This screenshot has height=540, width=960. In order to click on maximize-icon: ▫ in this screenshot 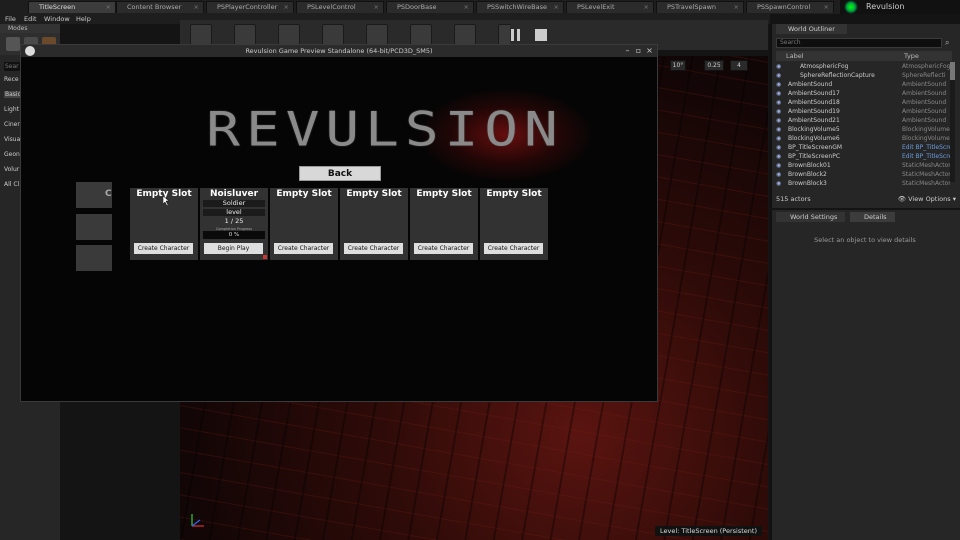, I will do `click(638, 50)`.